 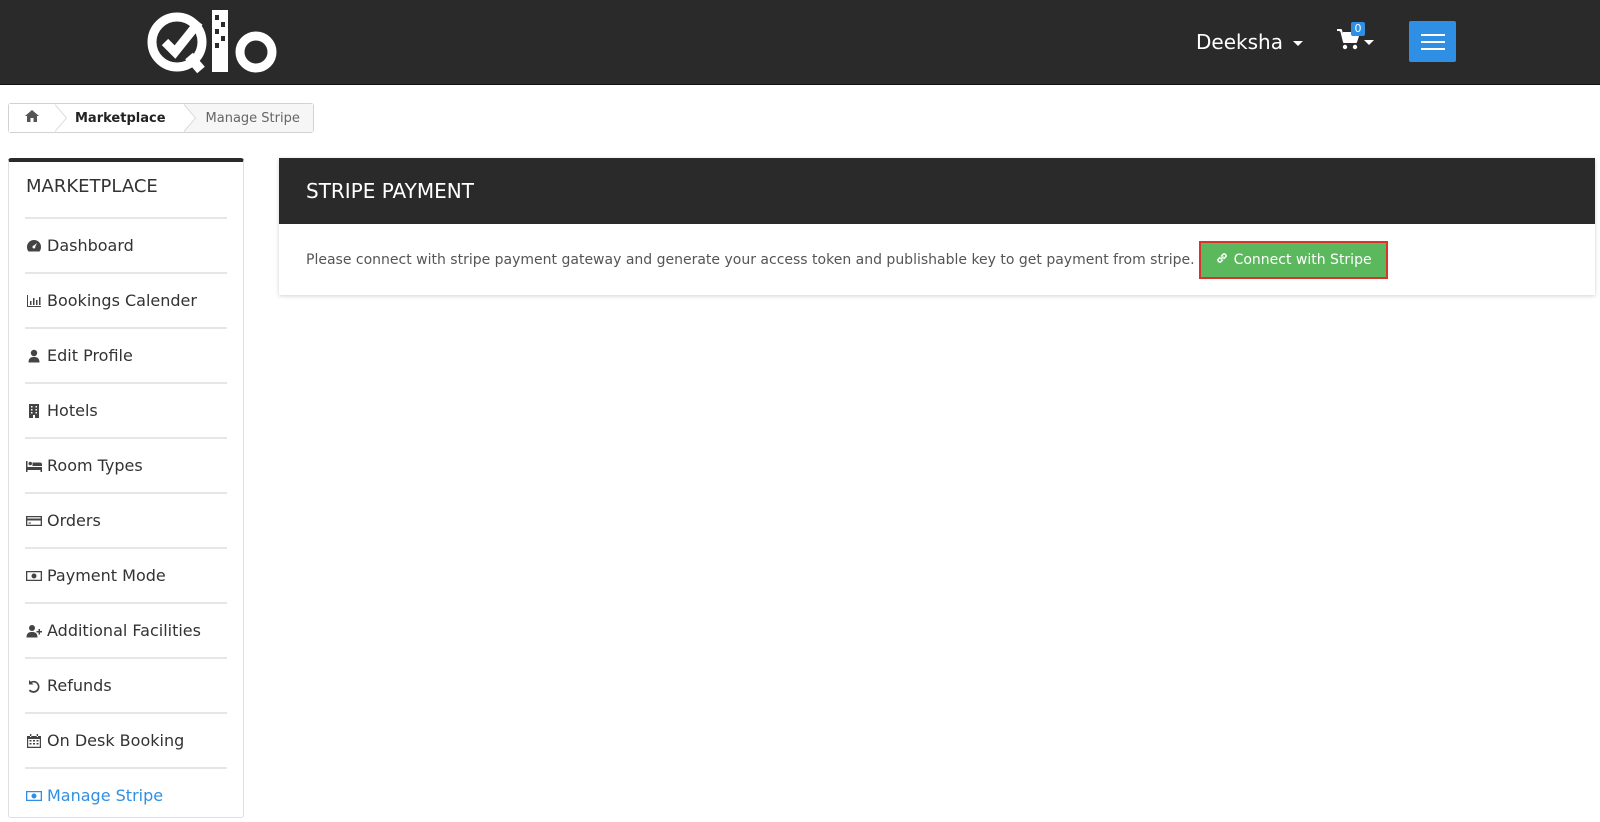 I want to click on sidebar-item-refunds: Refunds, so click(x=126, y=684).